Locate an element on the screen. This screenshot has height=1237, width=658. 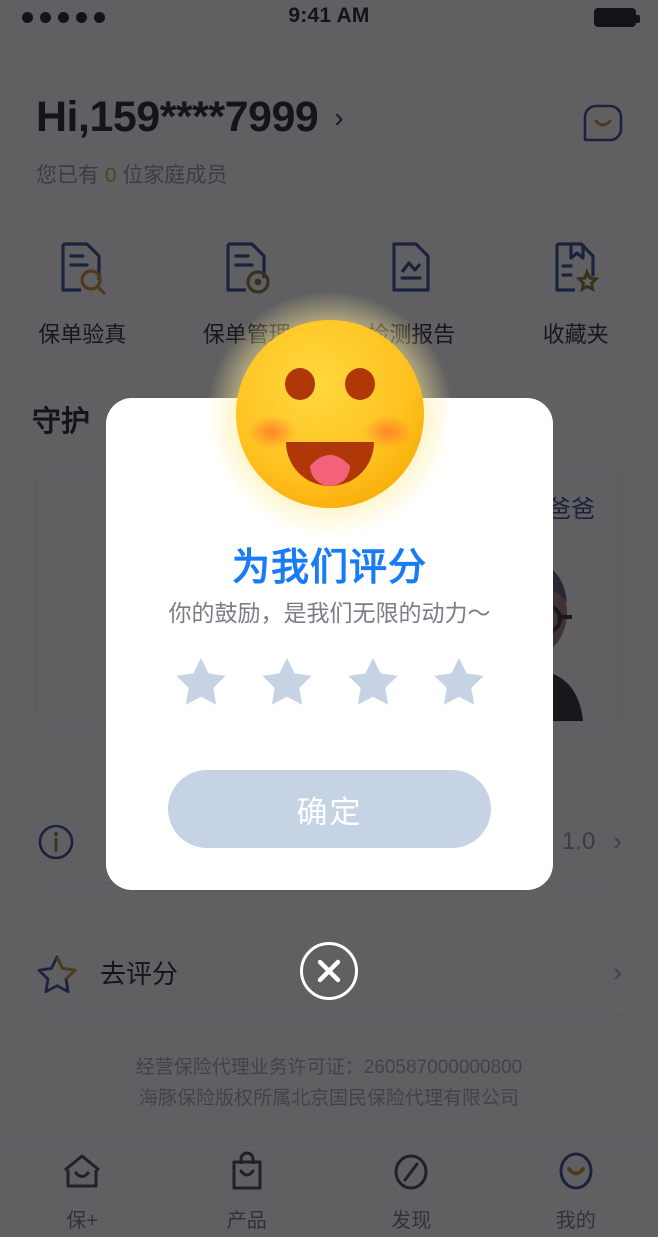
modal-subtitle: 你的鼓励，是我们无限的动力～ is located at coordinates (329, 613).